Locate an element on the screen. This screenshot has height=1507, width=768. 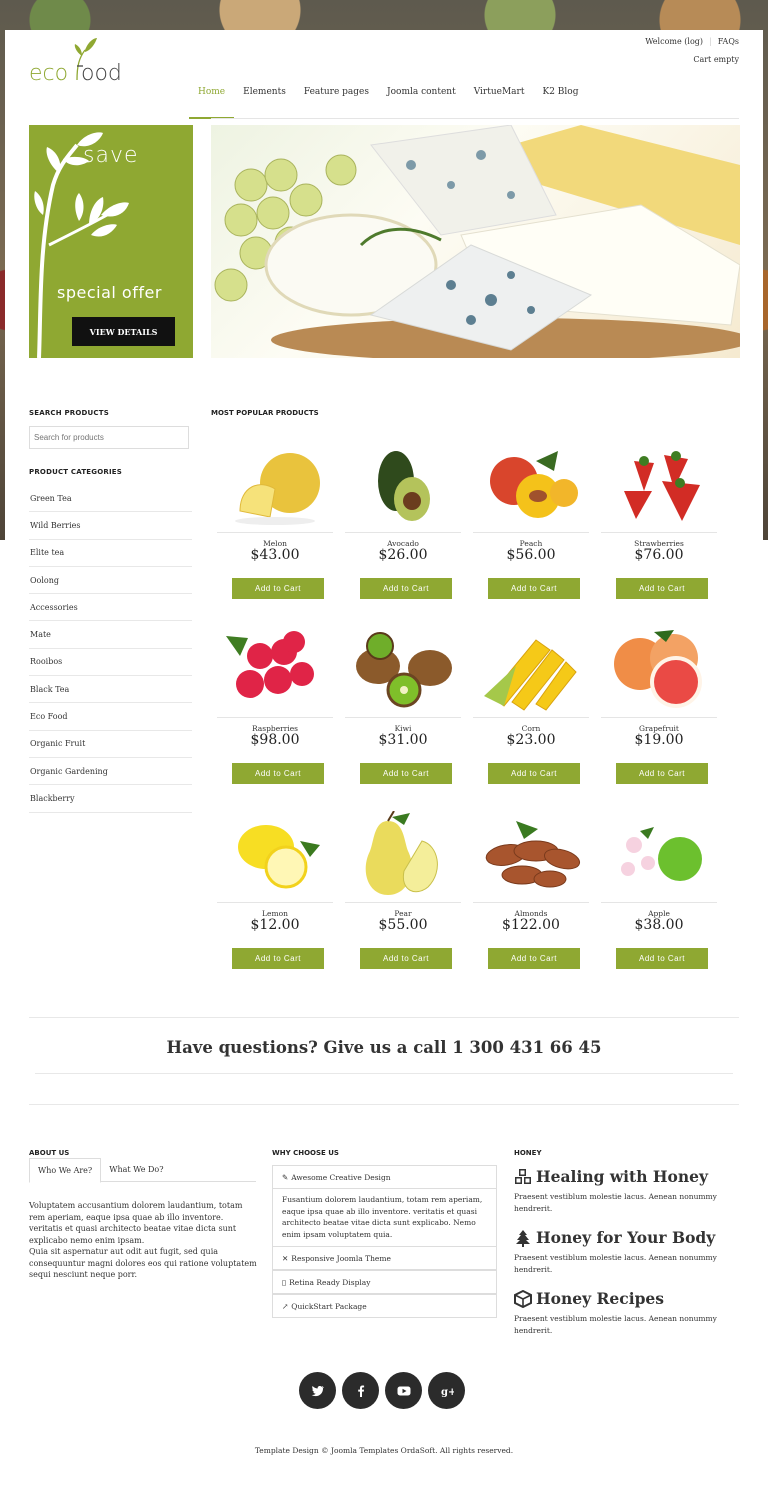
welcome-link: Welcome (log) is located at coordinates (674, 41).